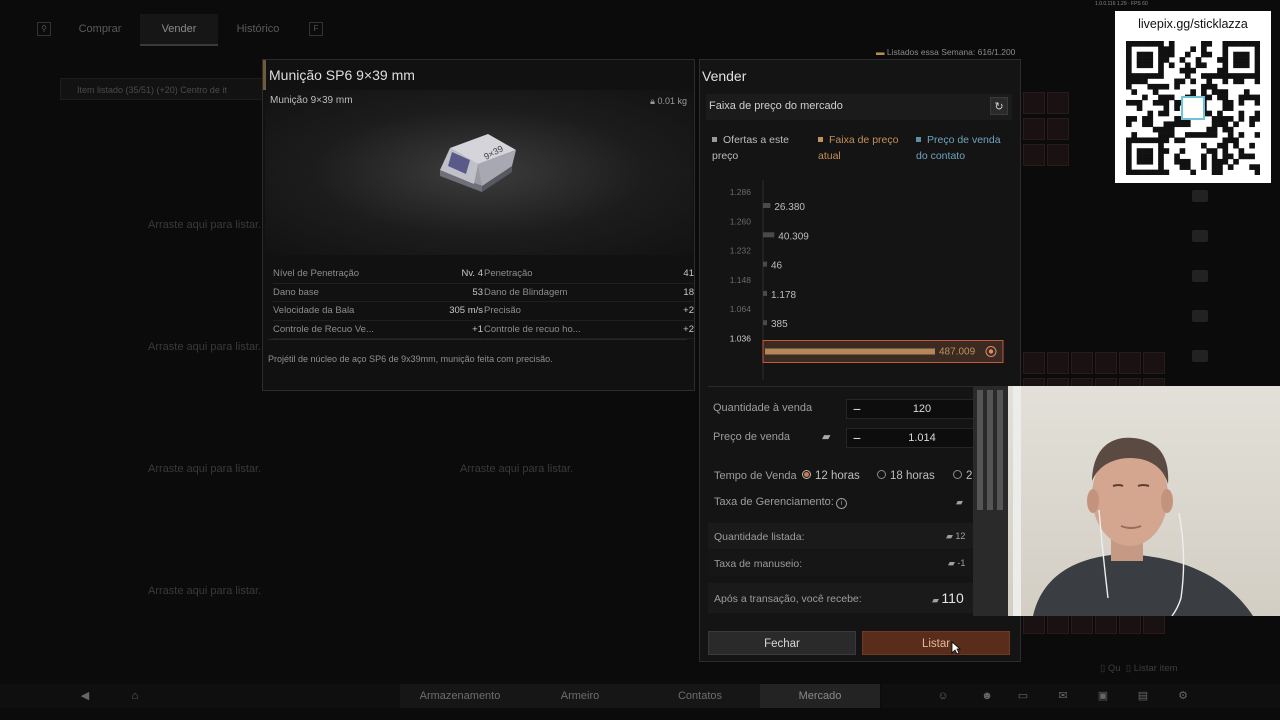  I want to click on tab-historico: Histórico, so click(258, 29).